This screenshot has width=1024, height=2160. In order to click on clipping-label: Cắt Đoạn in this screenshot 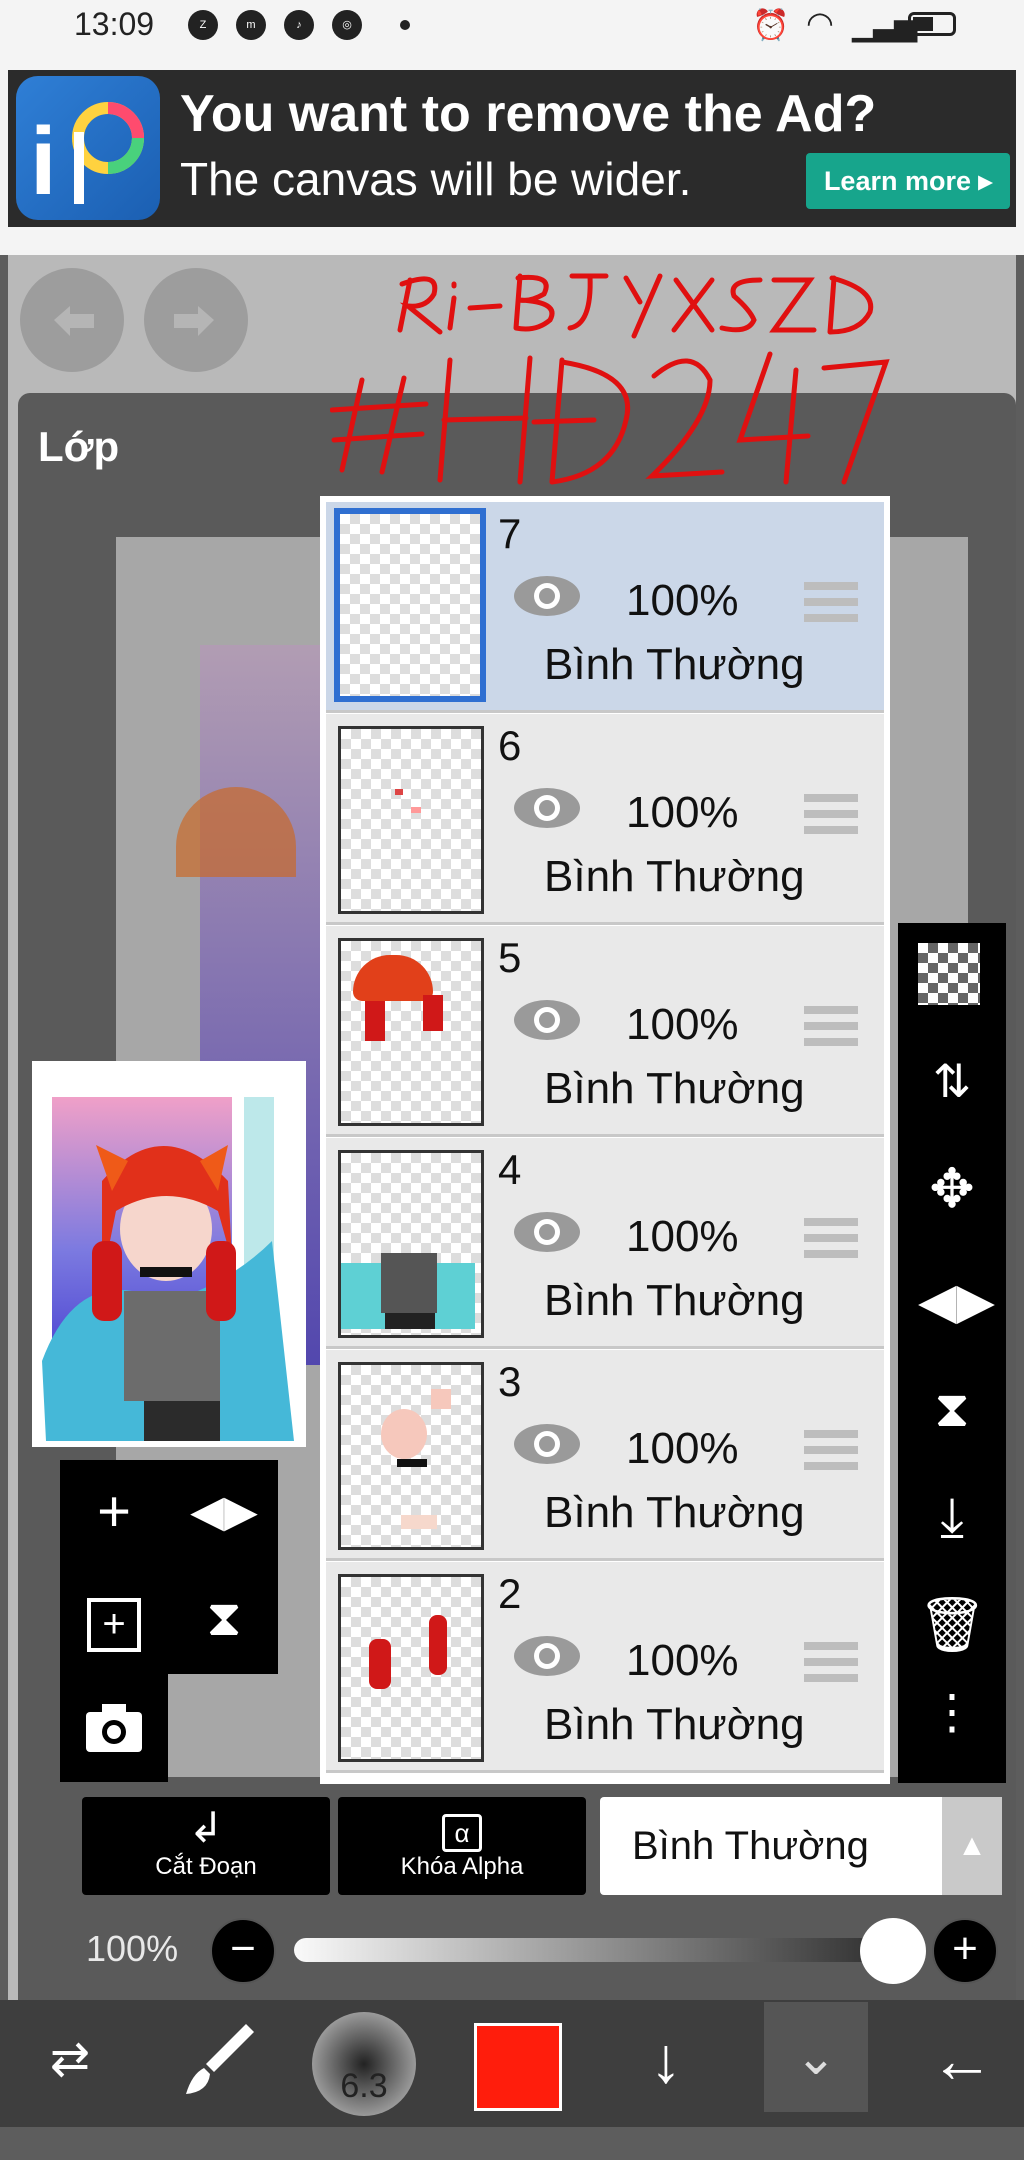, I will do `click(206, 1866)`.